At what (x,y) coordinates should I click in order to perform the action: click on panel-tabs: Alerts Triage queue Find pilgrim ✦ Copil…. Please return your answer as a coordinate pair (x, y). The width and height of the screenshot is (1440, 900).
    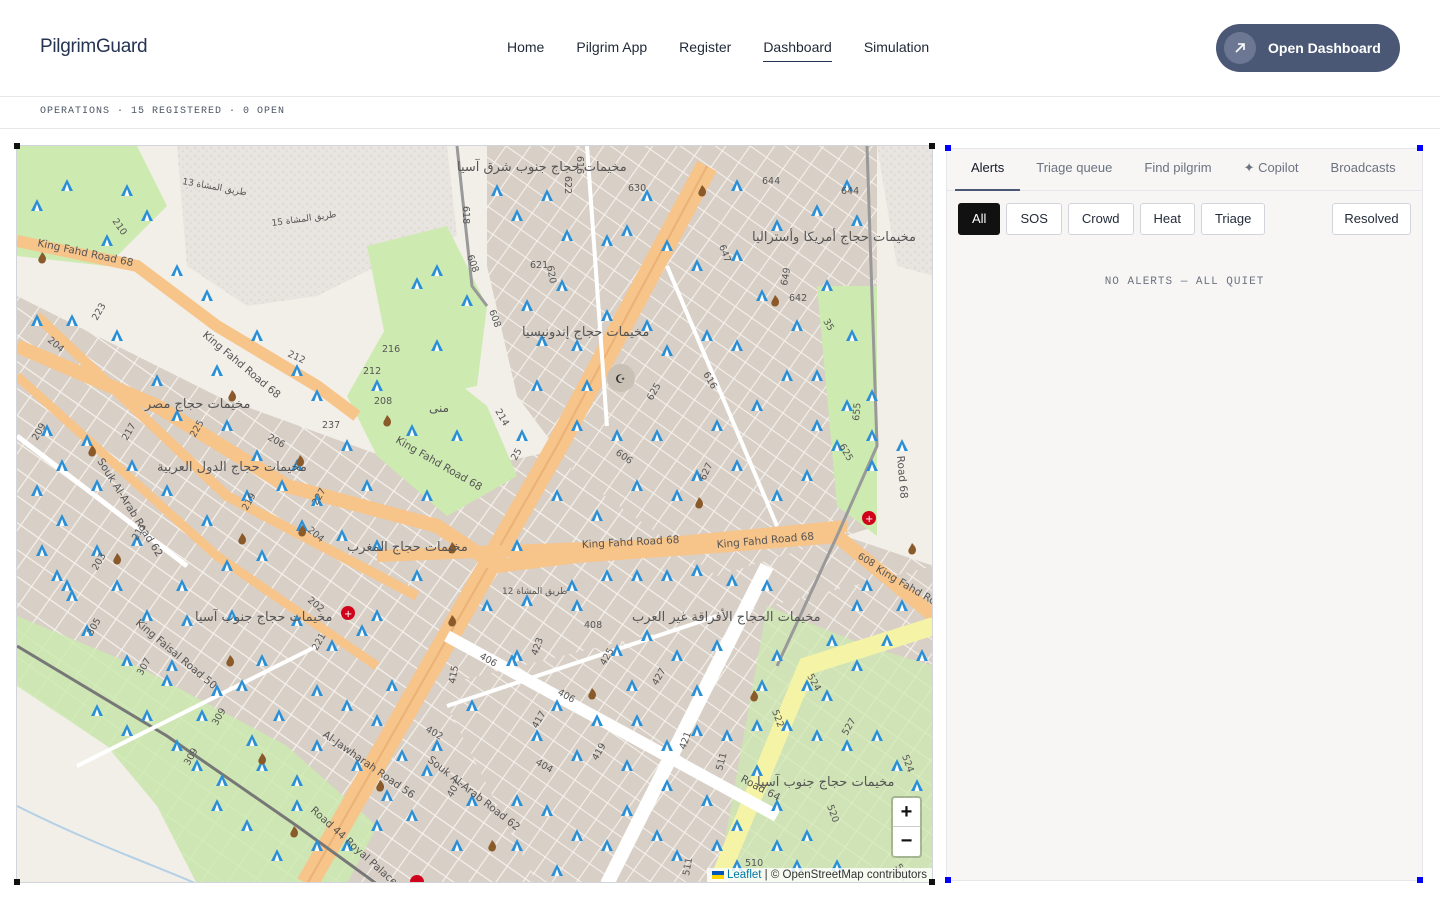
    Looking at the image, I should click on (1184, 170).